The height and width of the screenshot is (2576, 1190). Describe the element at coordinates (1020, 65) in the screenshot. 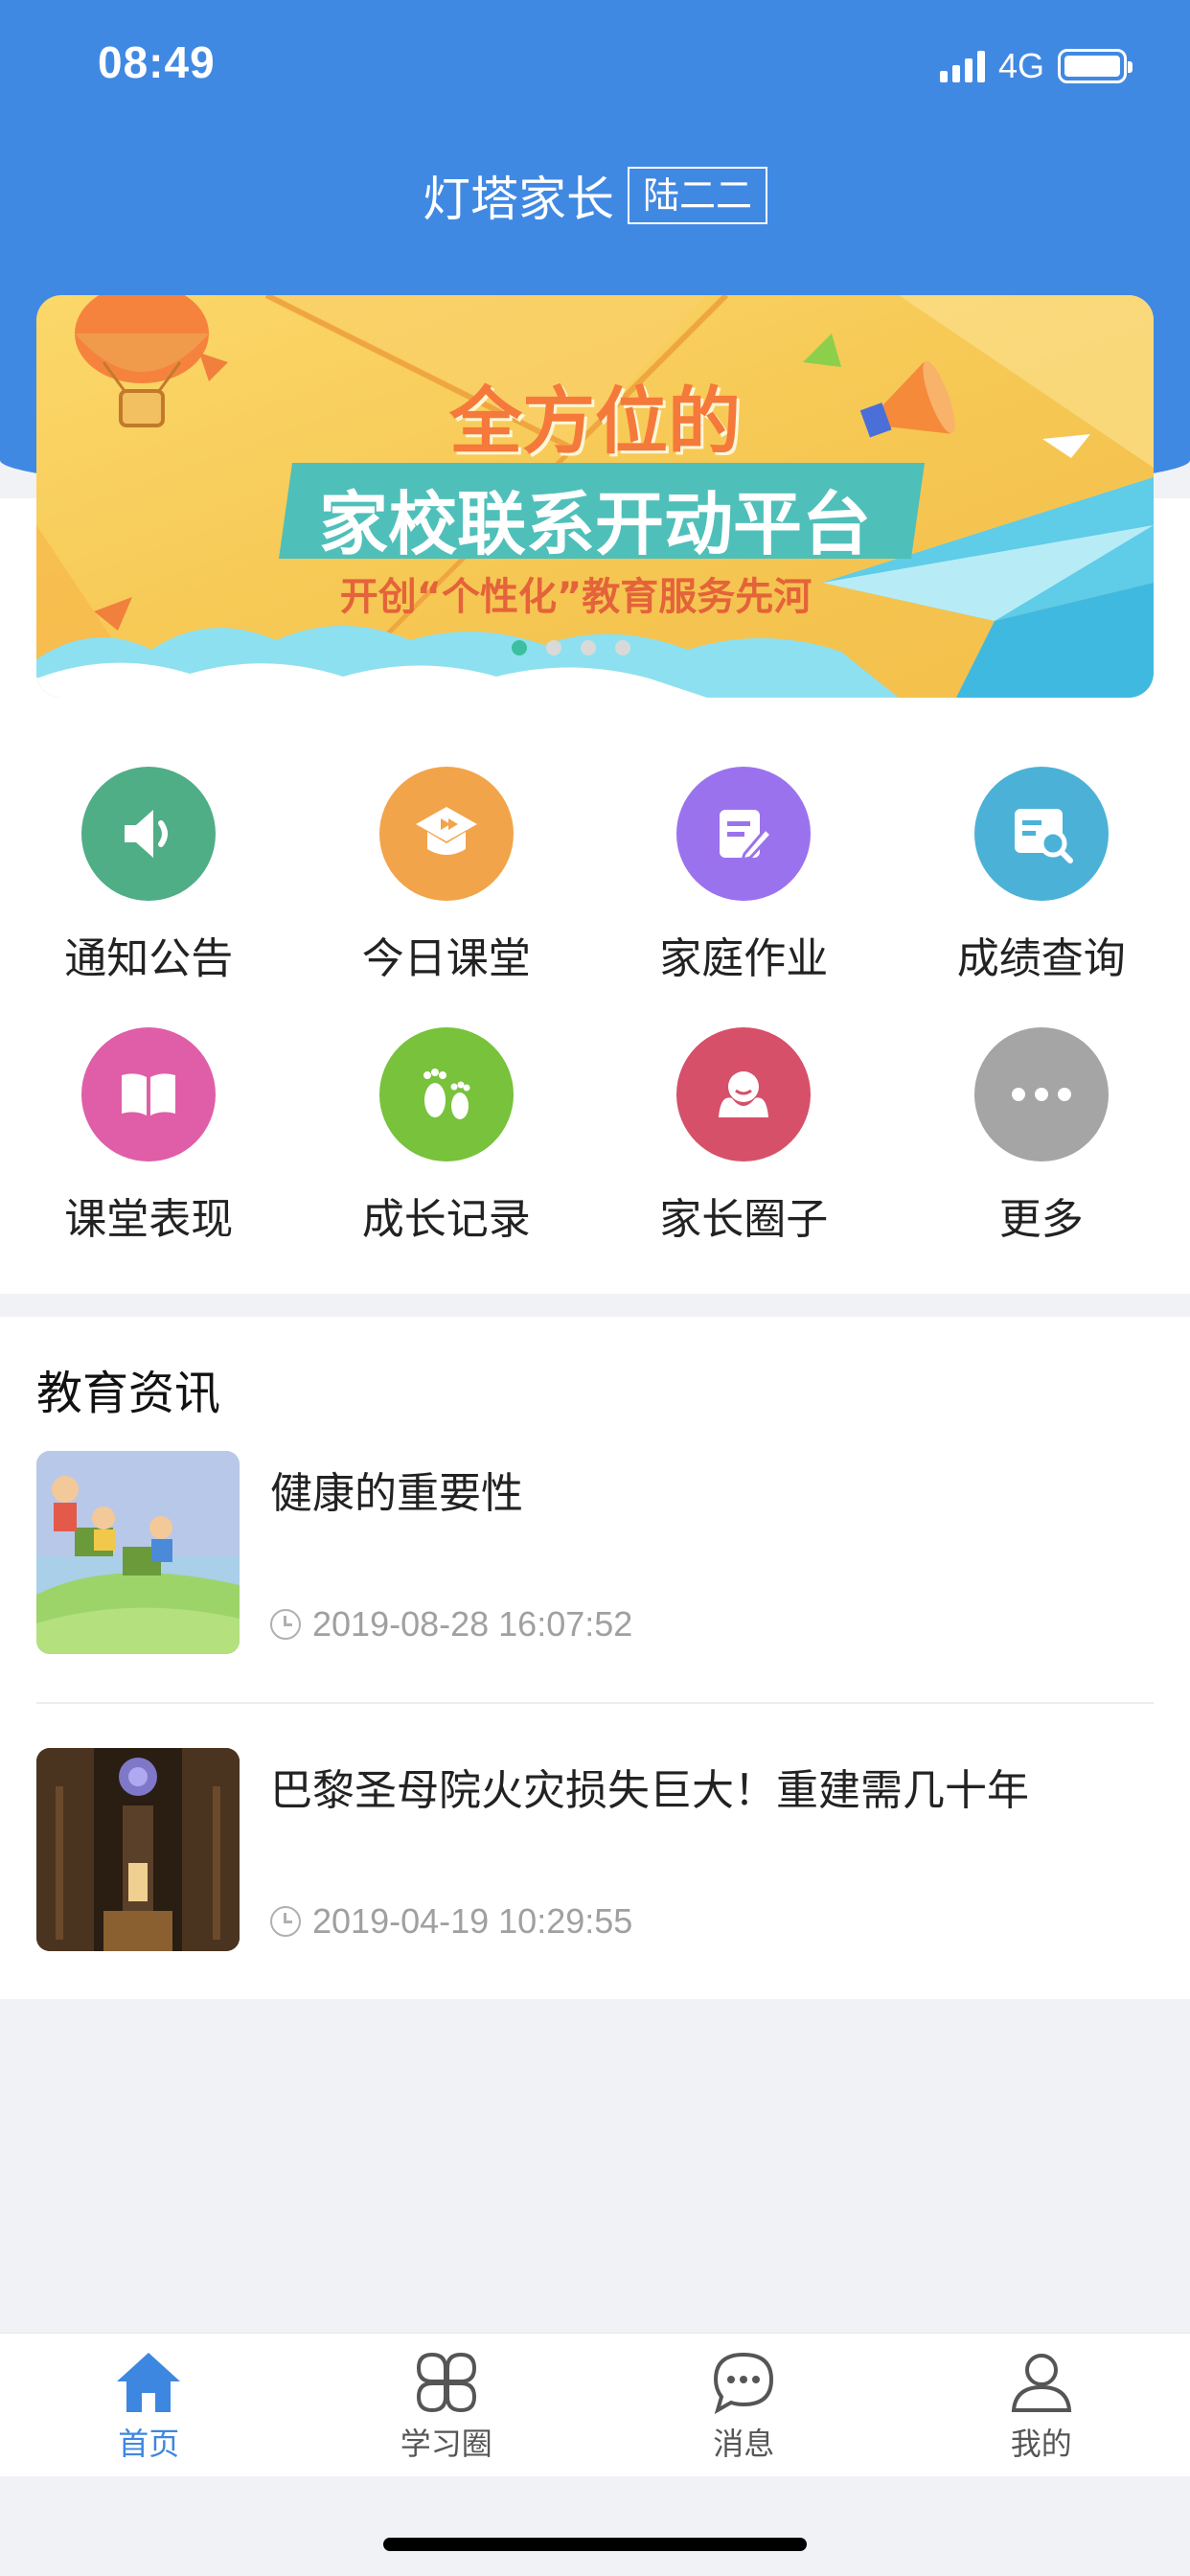

I see `network-type: 4G` at that location.